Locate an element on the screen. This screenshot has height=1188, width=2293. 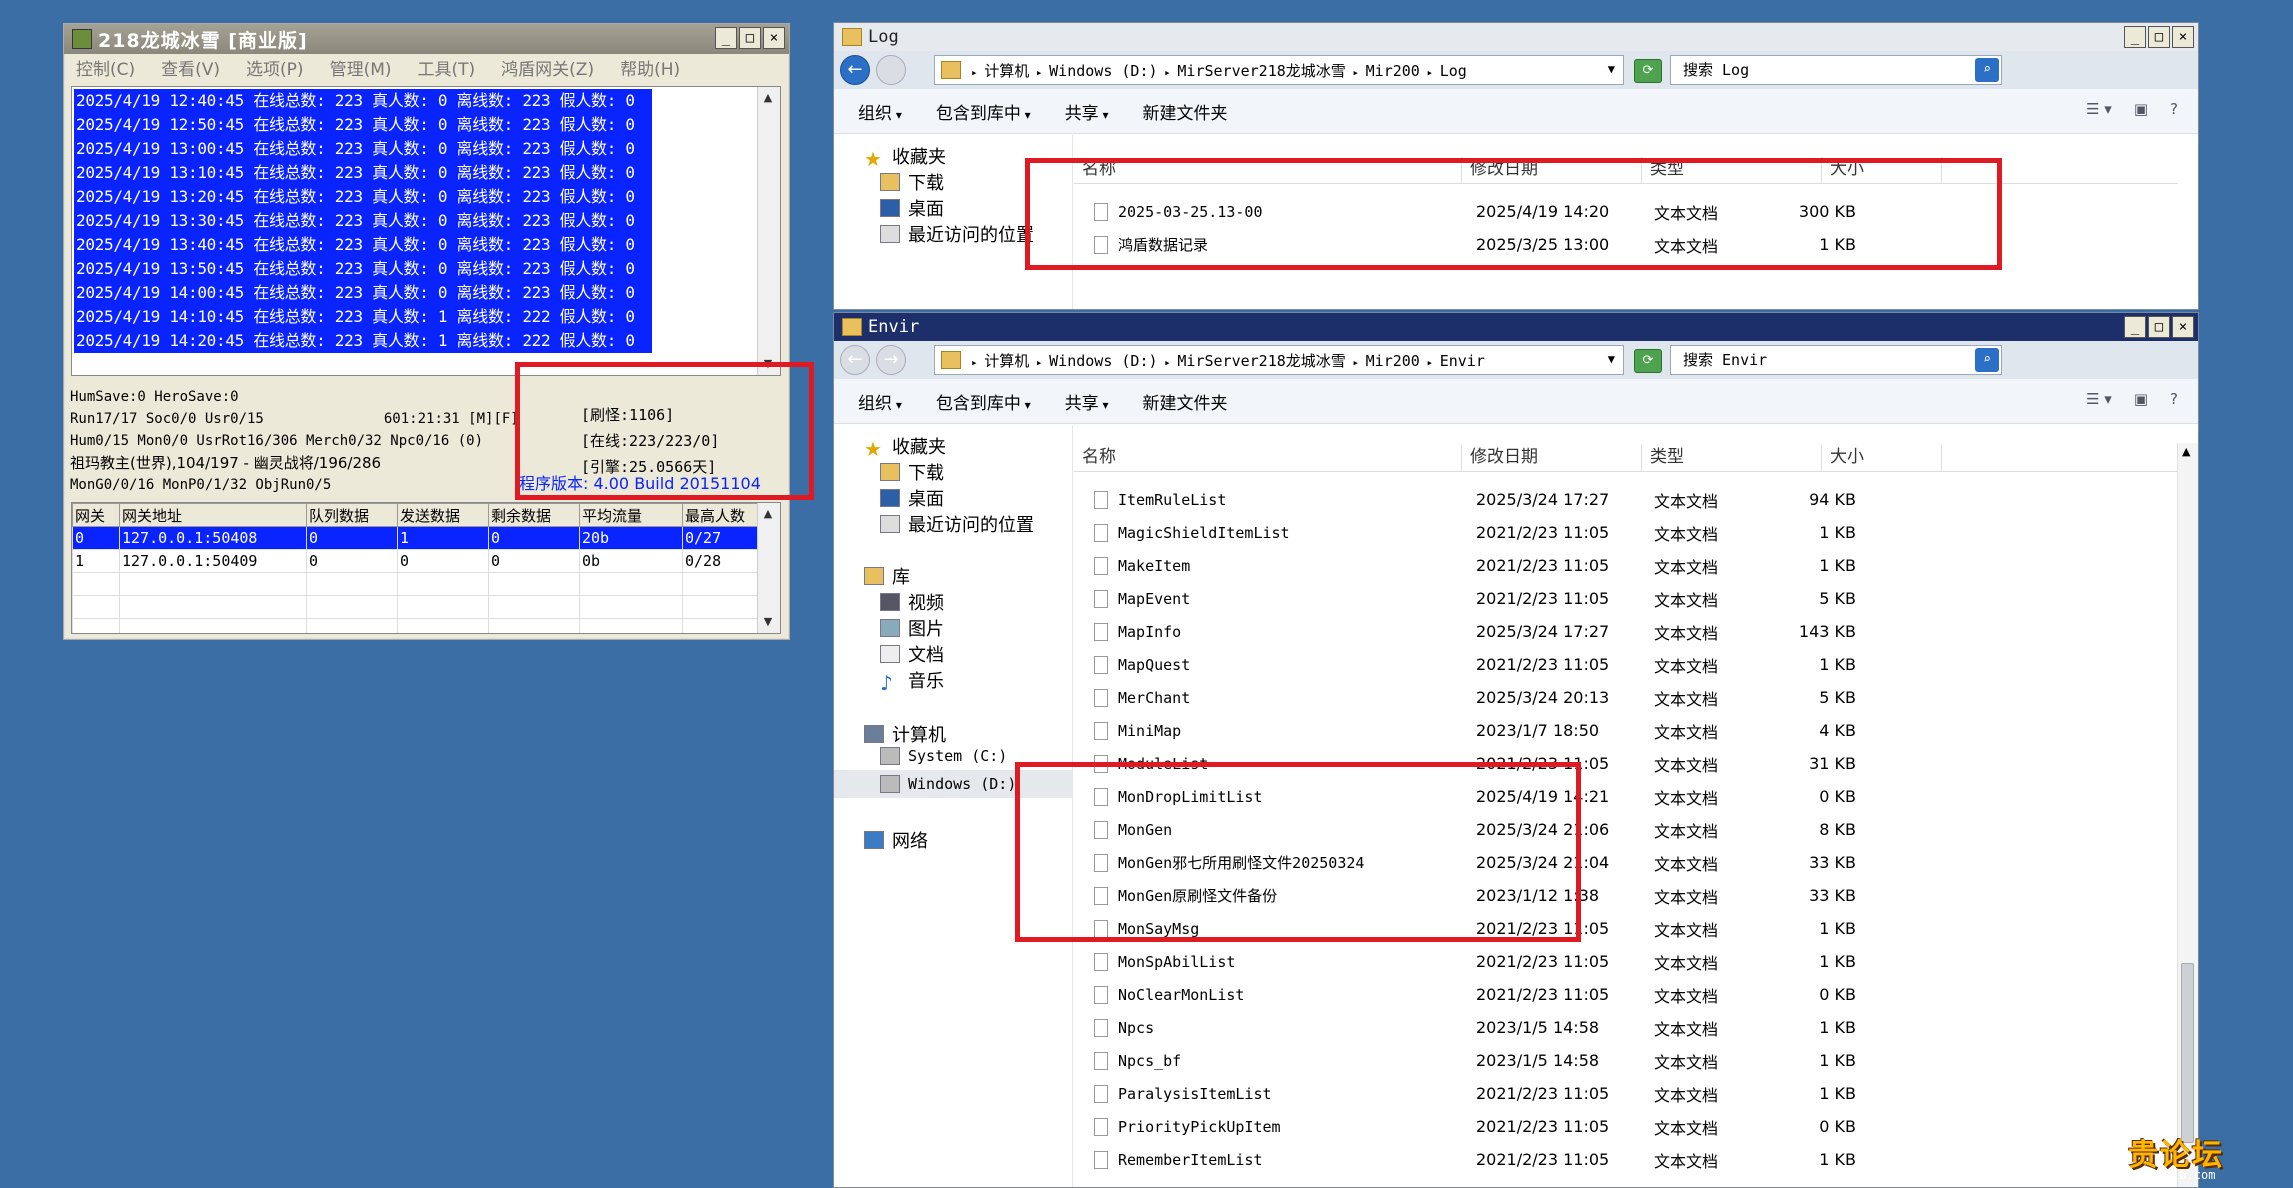
nav-documents: 文档 is located at coordinates (912, 654).